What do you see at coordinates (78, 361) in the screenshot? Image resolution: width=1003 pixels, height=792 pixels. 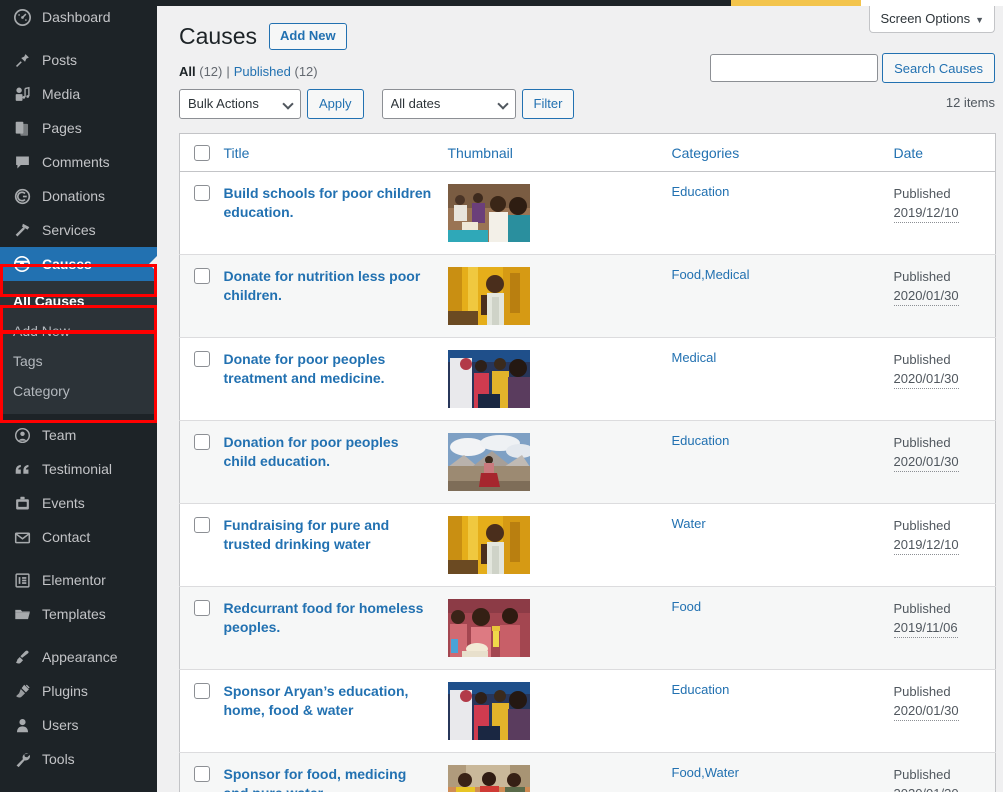 I see `submenu-item-tags: Tags` at bounding box center [78, 361].